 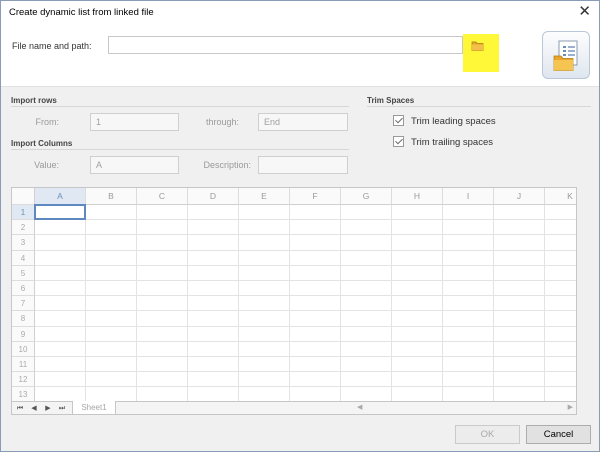 What do you see at coordinates (60, 196) in the screenshot?
I see `column-header-a: A` at bounding box center [60, 196].